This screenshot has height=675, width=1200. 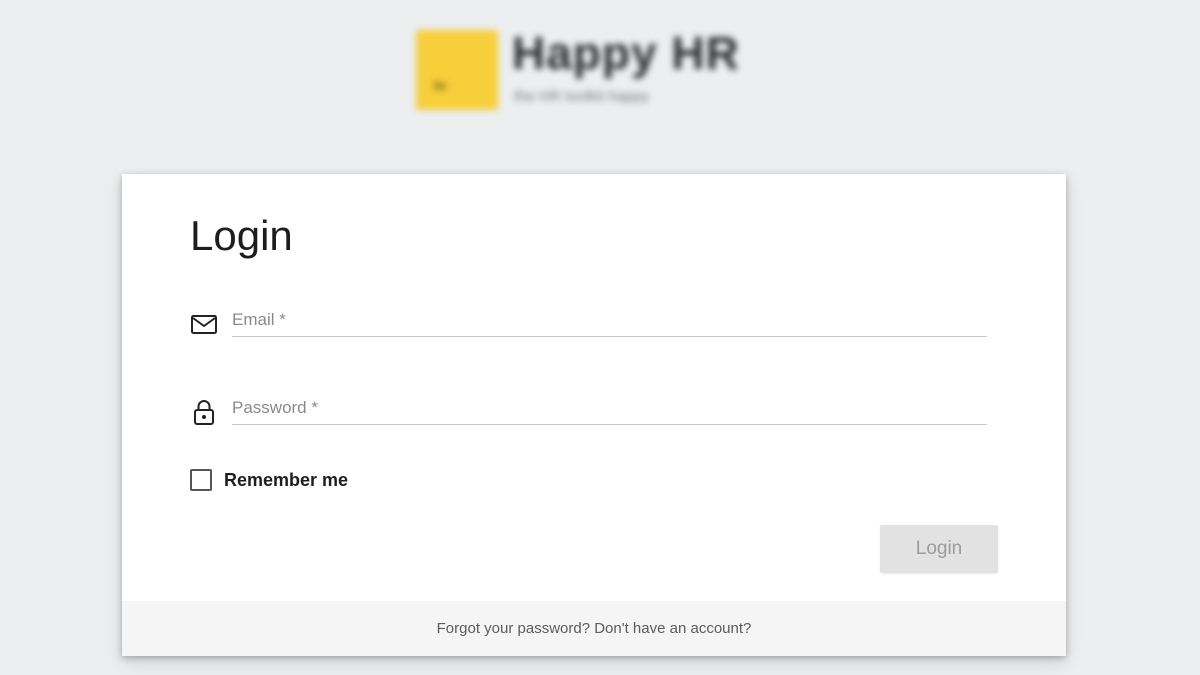 What do you see at coordinates (241, 235) in the screenshot?
I see `page-title: Login` at bounding box center [241, 235].